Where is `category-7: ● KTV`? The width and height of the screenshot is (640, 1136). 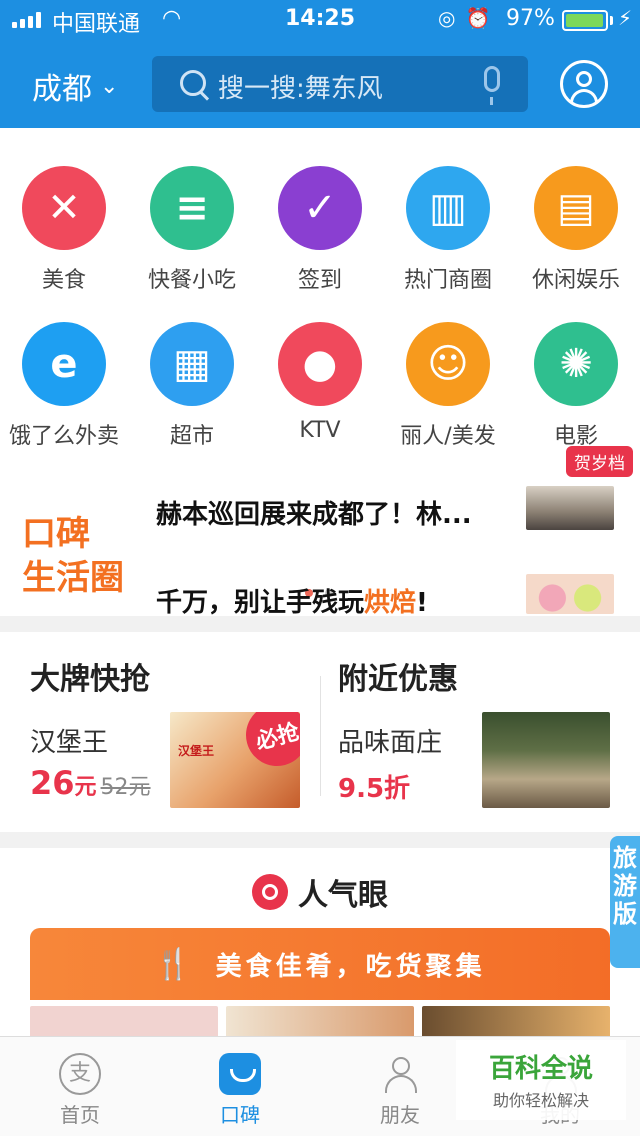
category-7: ● KTV is located at coordinates (320, 382).